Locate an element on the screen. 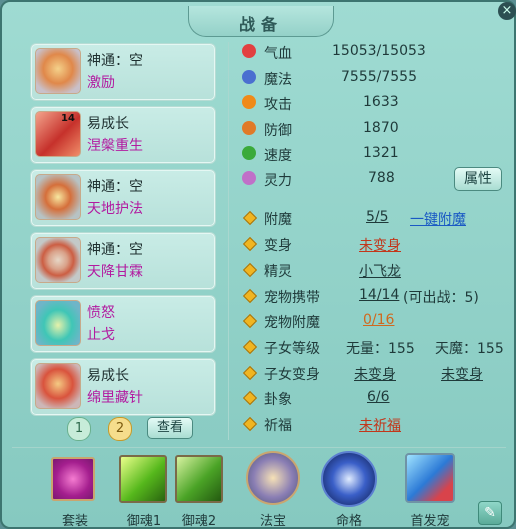 The height and width of the screenshot is (529, 516). one-click-enchant-link: 一键附魔 is located at coordinates (438, 219).